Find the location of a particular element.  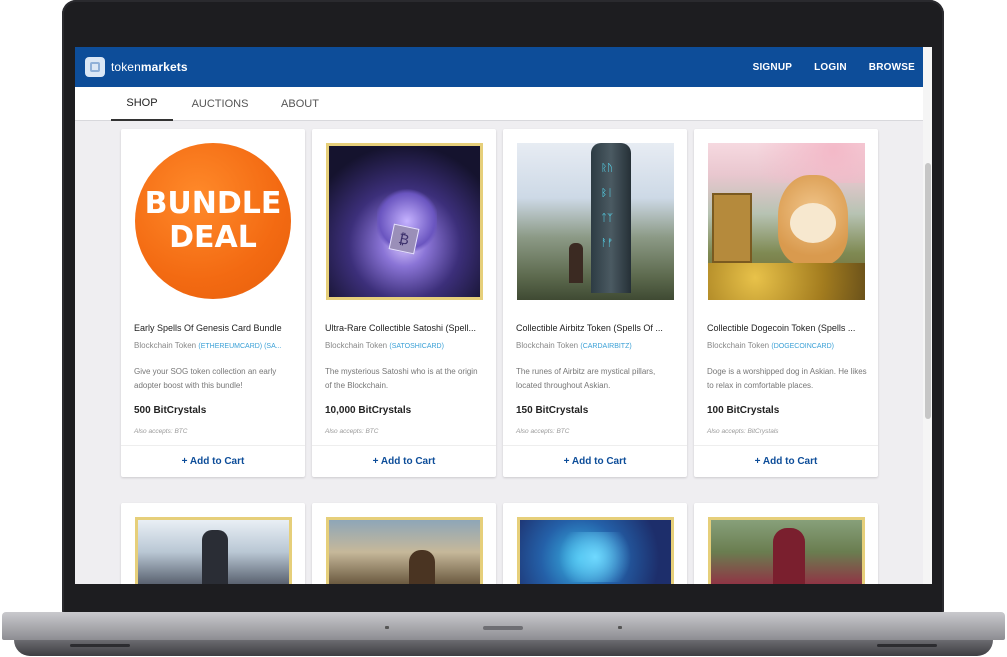

token-code: (CARDAIRBITZ) is located at coordinates (605, 346).